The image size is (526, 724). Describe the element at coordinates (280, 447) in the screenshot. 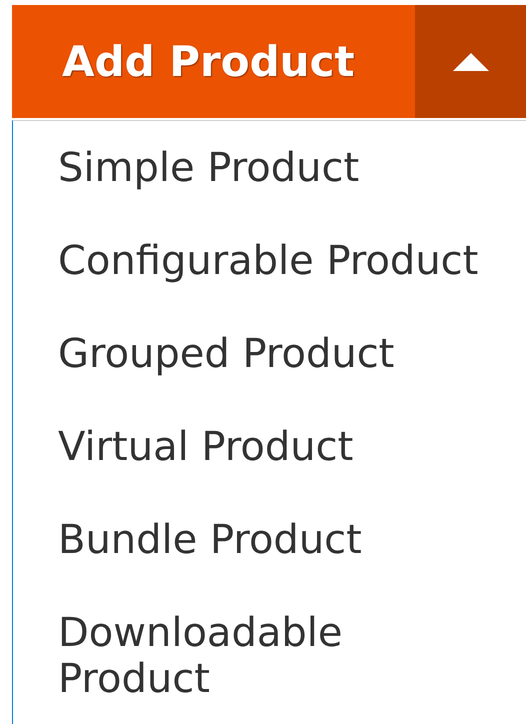

I see `menu-item: Virtual Product` at that location.